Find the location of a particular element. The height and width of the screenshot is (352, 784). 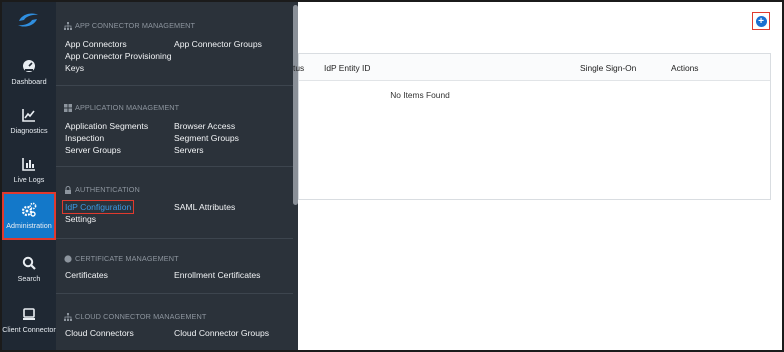

gears-icon is located at coordinates (29, 210).